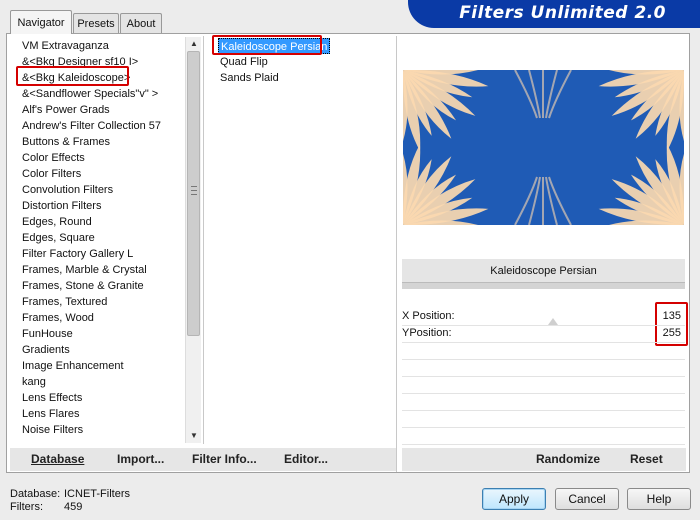 The height and width of the screenshot is (520, 700). Describe the element at coordinates (659, 499) in the screenshot. I see `help-button: Help` at that location.